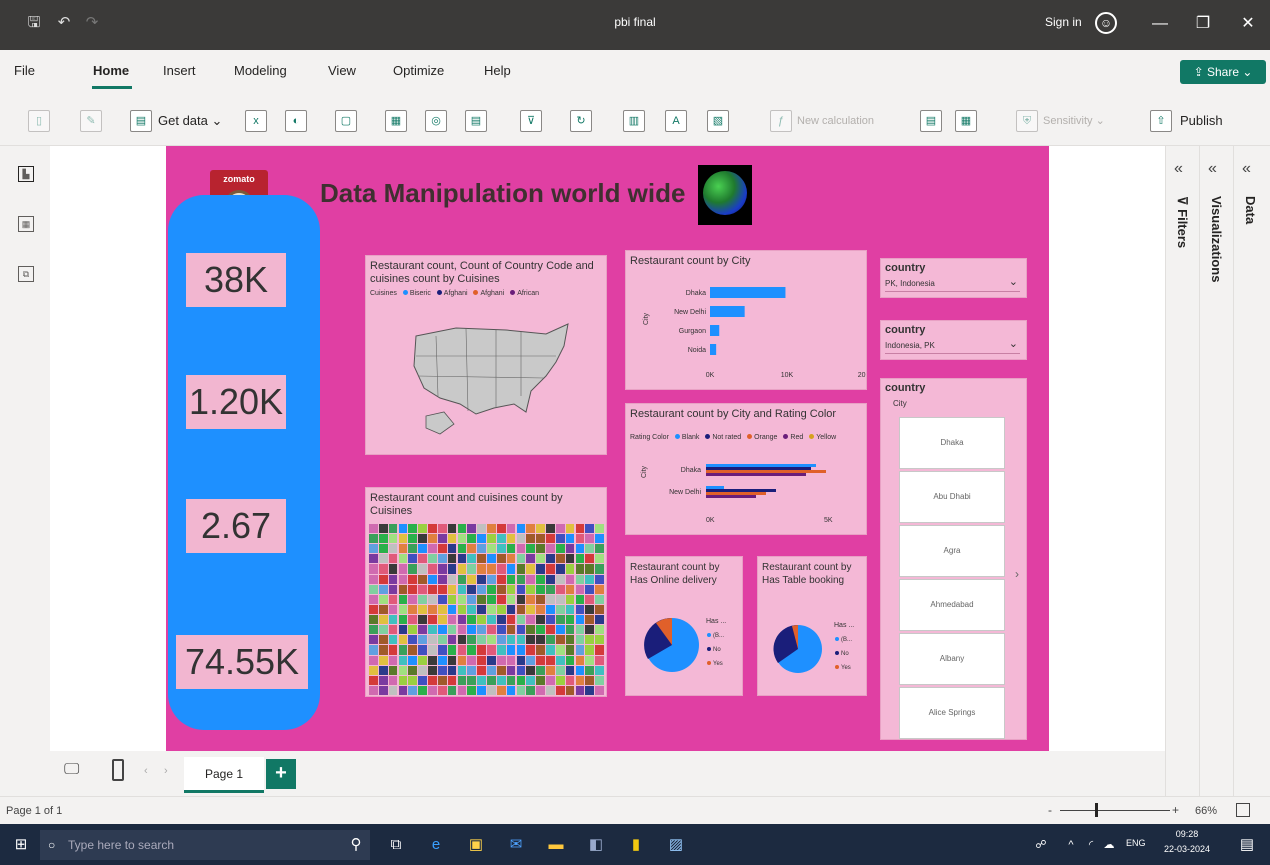  I want to click on close-button: ✕, so click(1248, 24).